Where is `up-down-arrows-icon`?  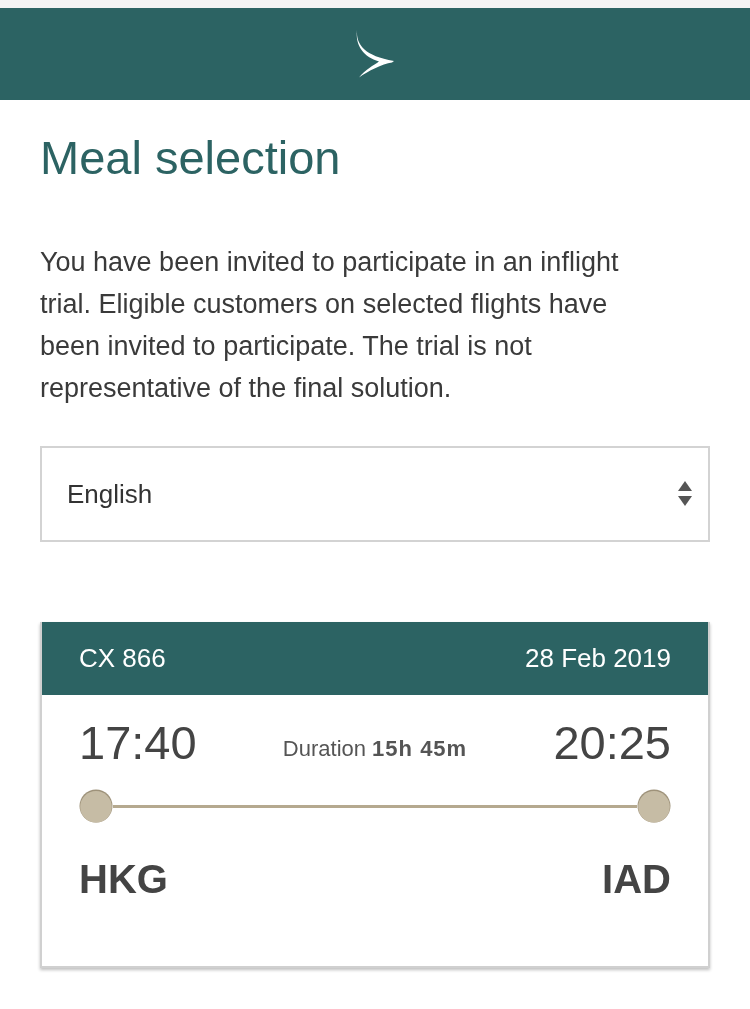 up-down-arrows-icon is located at coordinates (685, 494).